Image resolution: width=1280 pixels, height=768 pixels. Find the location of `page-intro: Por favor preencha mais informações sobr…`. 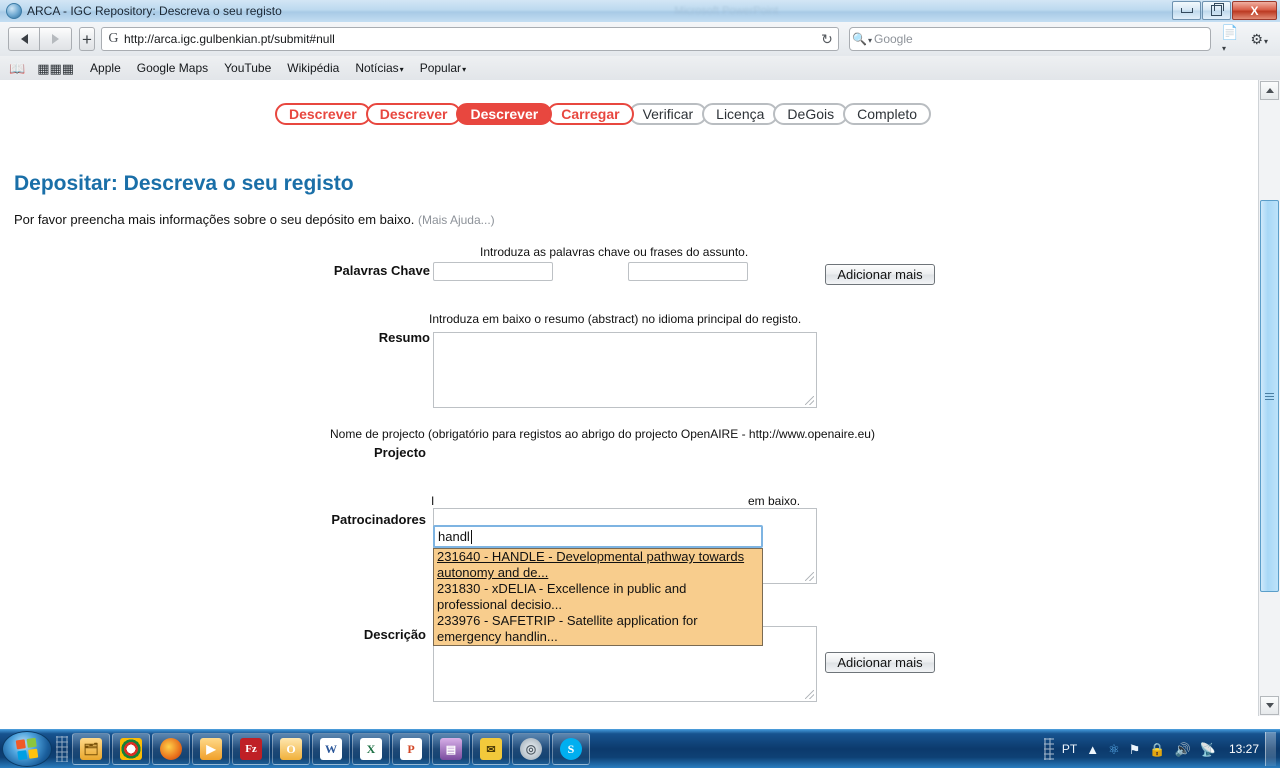

page-intro: Por favor preencha mais informações sobr… is located at coordinates (254, 219).